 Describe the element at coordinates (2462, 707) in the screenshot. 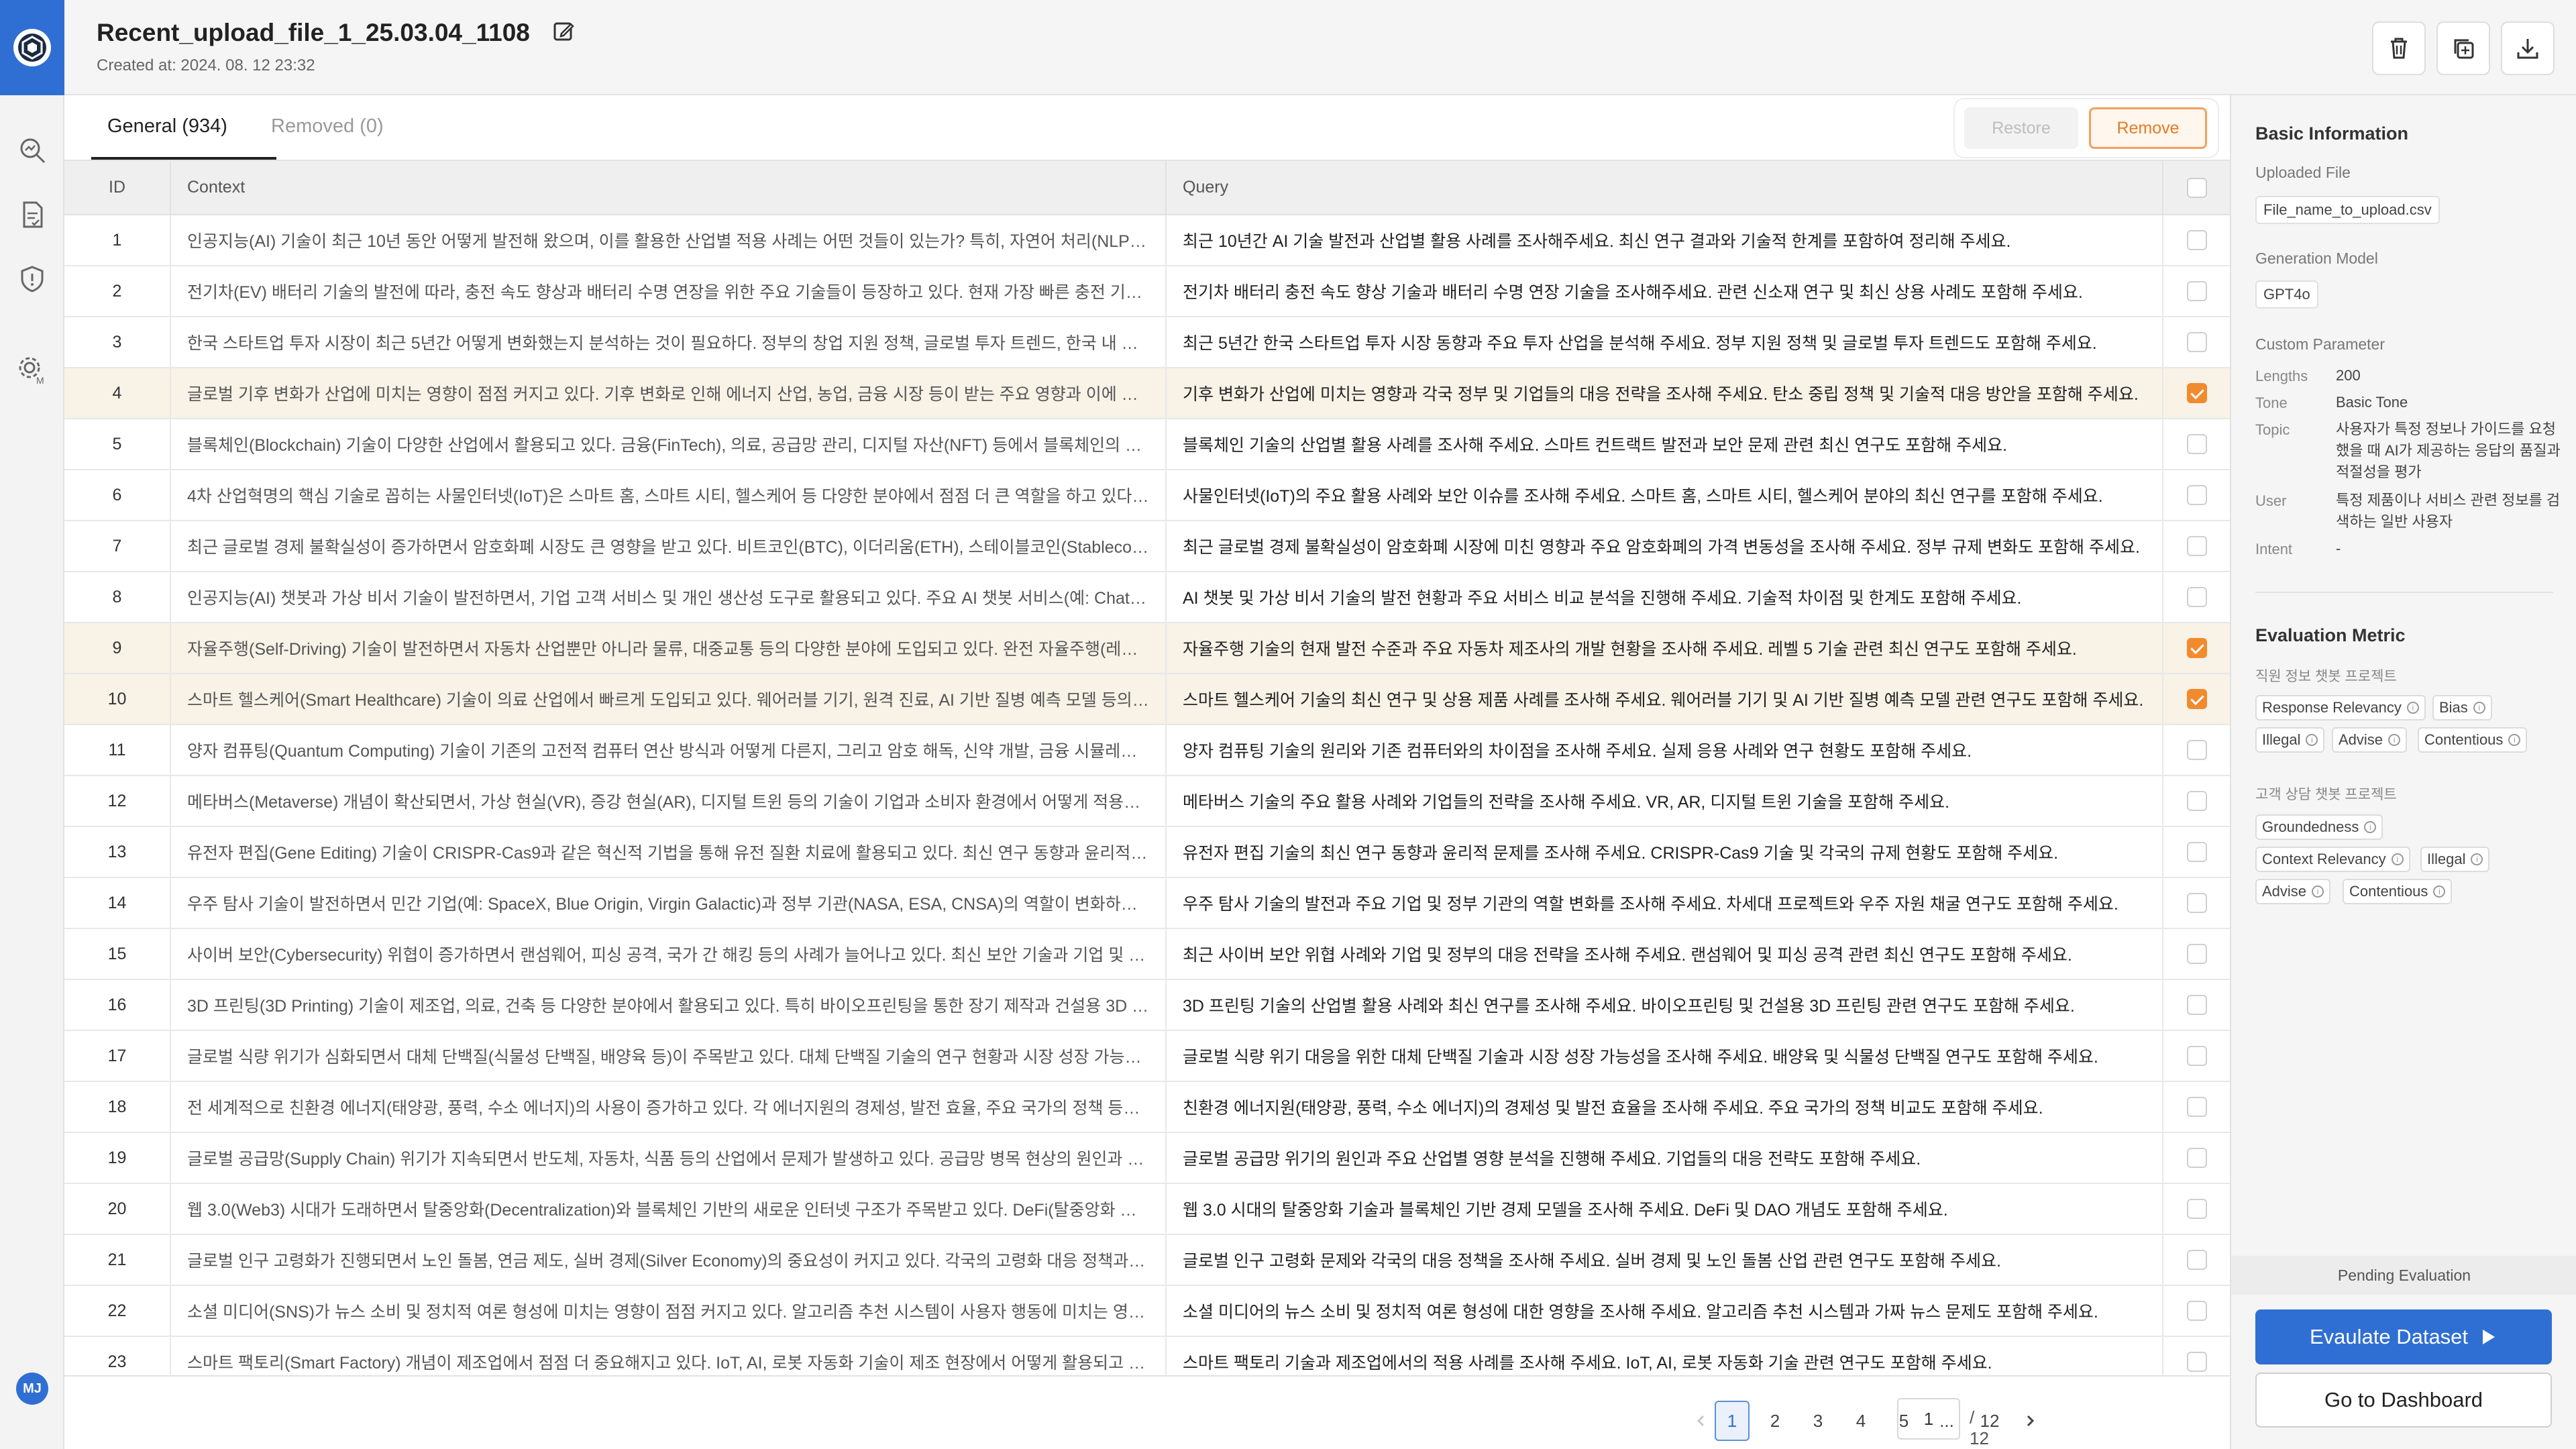

I see `metric-chip: Bias i` at that location.